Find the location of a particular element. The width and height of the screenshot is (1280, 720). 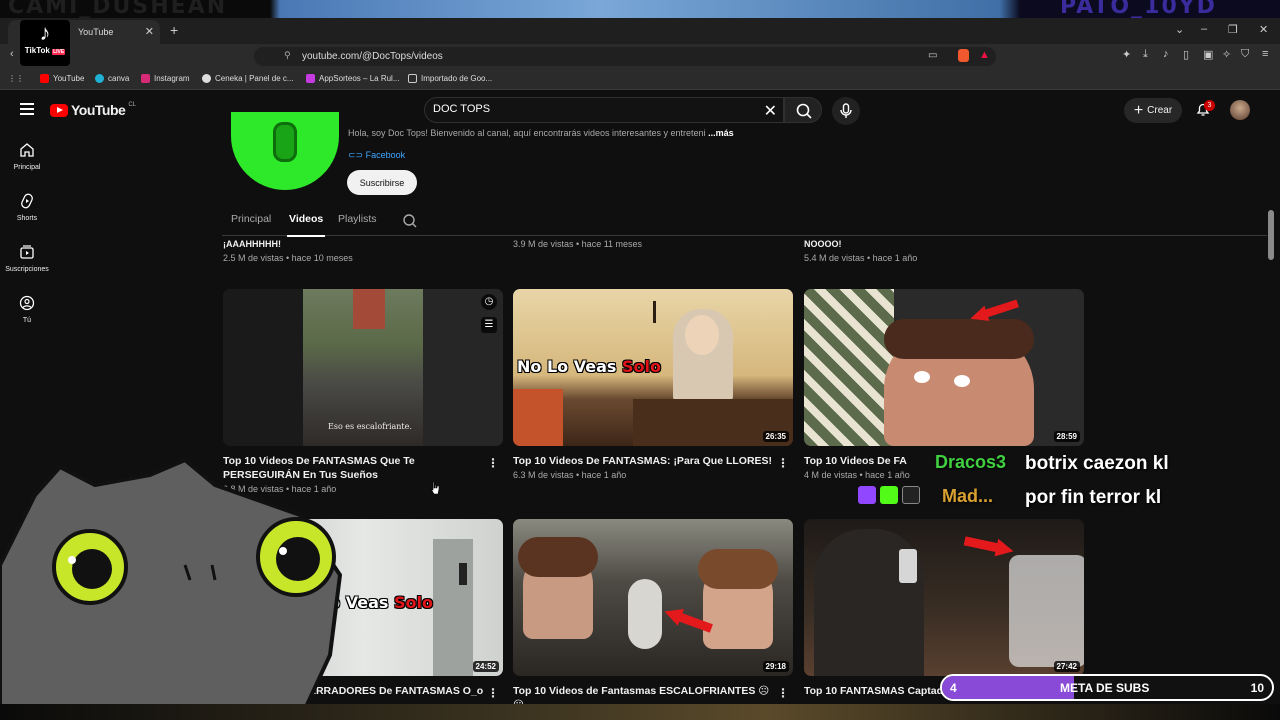

wallet-icon: ▣ is located at coordinates (1208, 54).